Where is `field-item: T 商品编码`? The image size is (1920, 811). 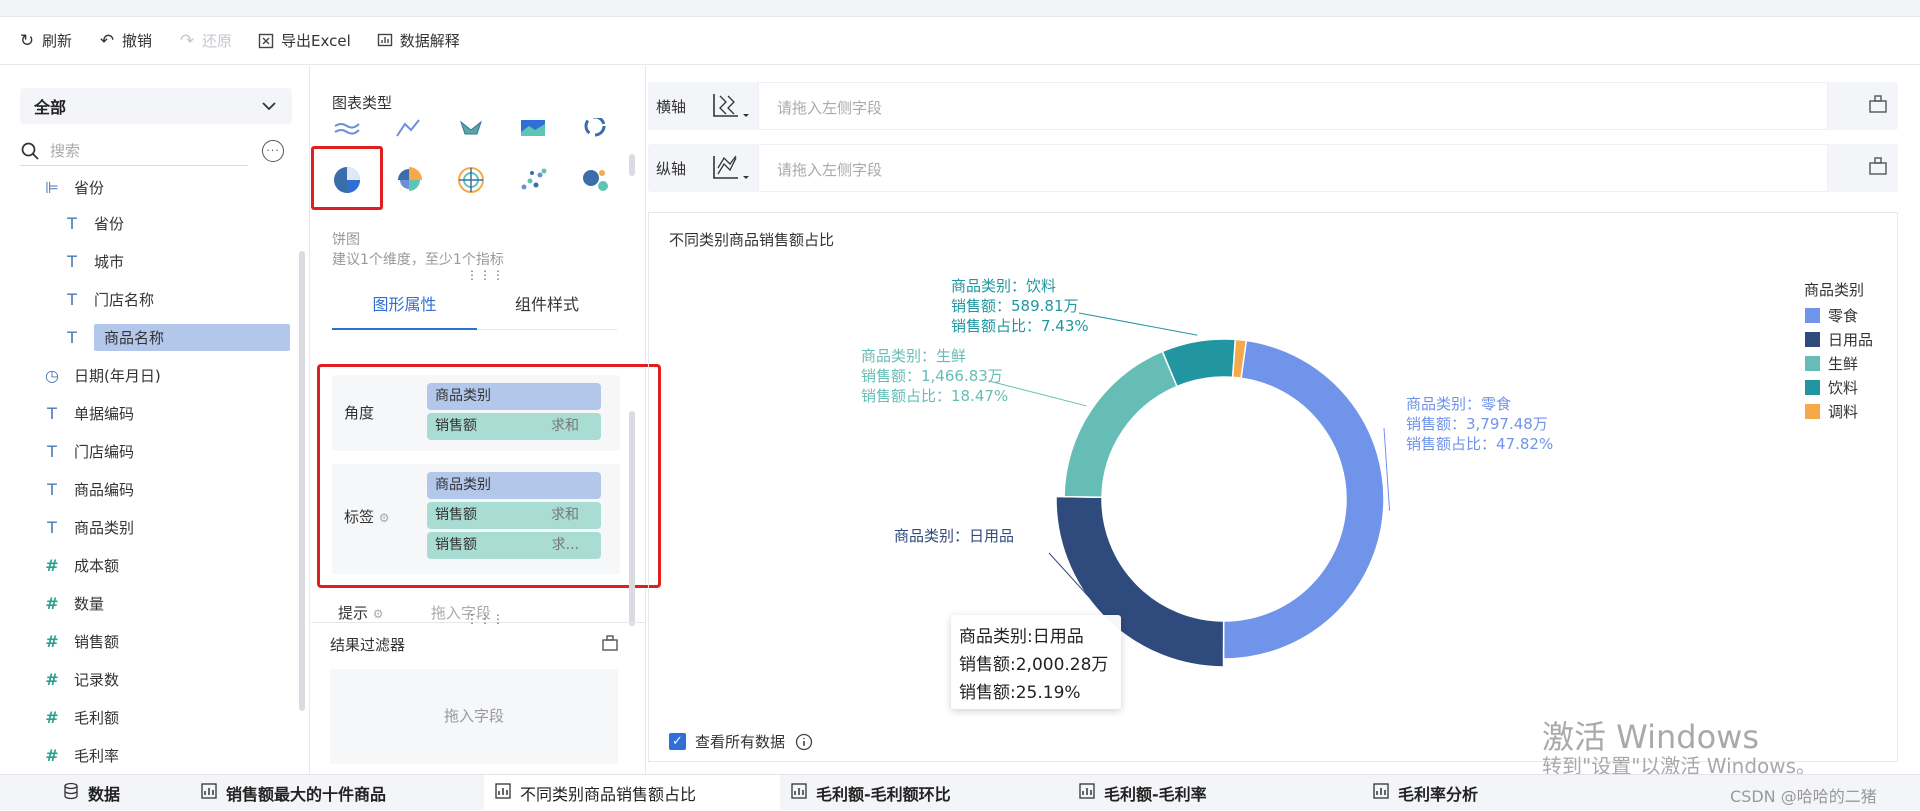 field-item: T 商品编码 is located at coordinates (88, 489).